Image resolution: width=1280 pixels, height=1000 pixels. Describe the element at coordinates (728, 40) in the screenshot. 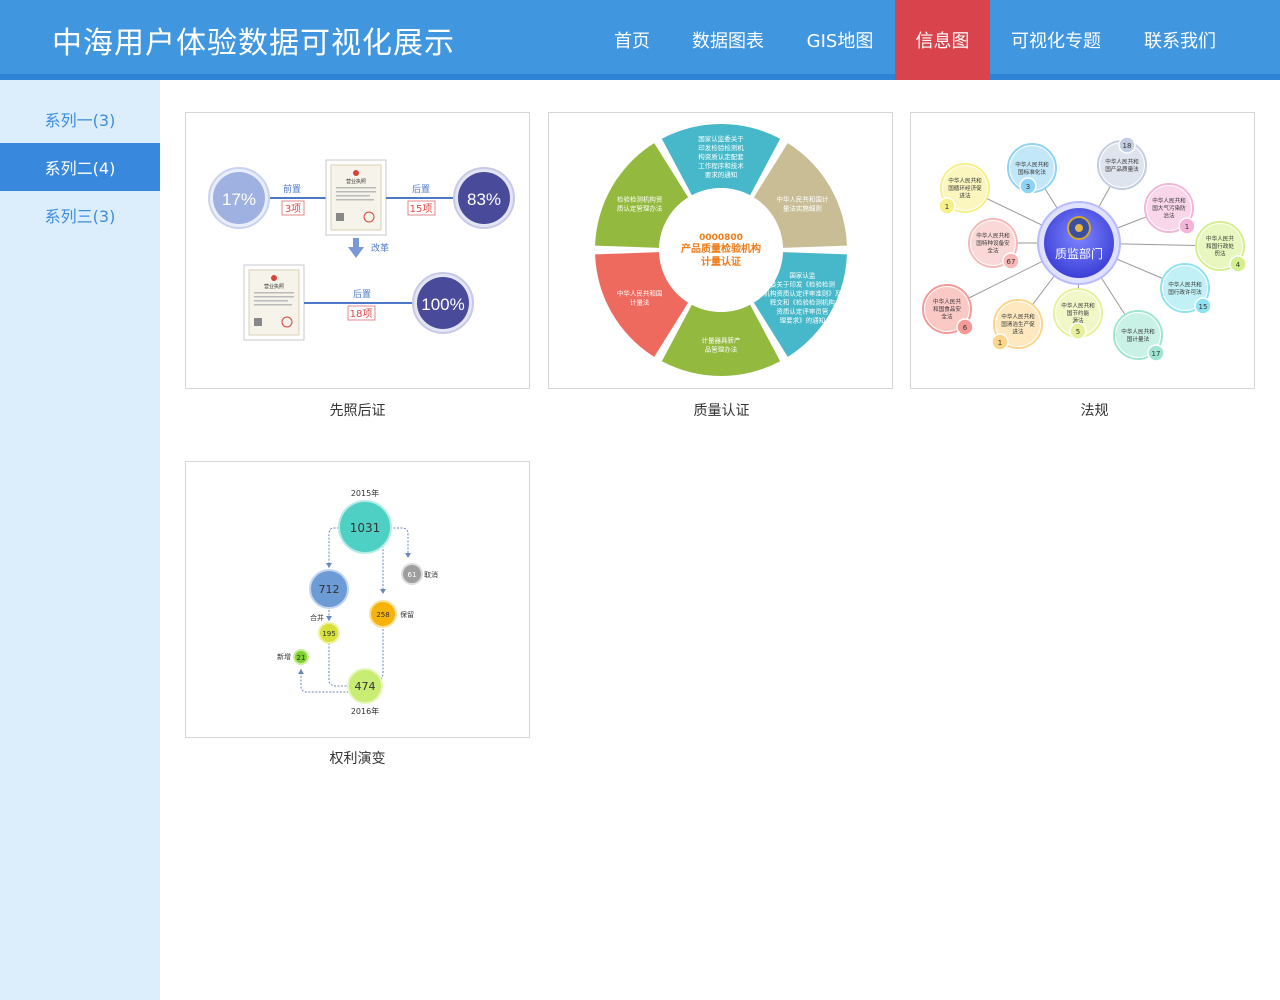

I see `nav-data-charts: 数据图表` at that location.